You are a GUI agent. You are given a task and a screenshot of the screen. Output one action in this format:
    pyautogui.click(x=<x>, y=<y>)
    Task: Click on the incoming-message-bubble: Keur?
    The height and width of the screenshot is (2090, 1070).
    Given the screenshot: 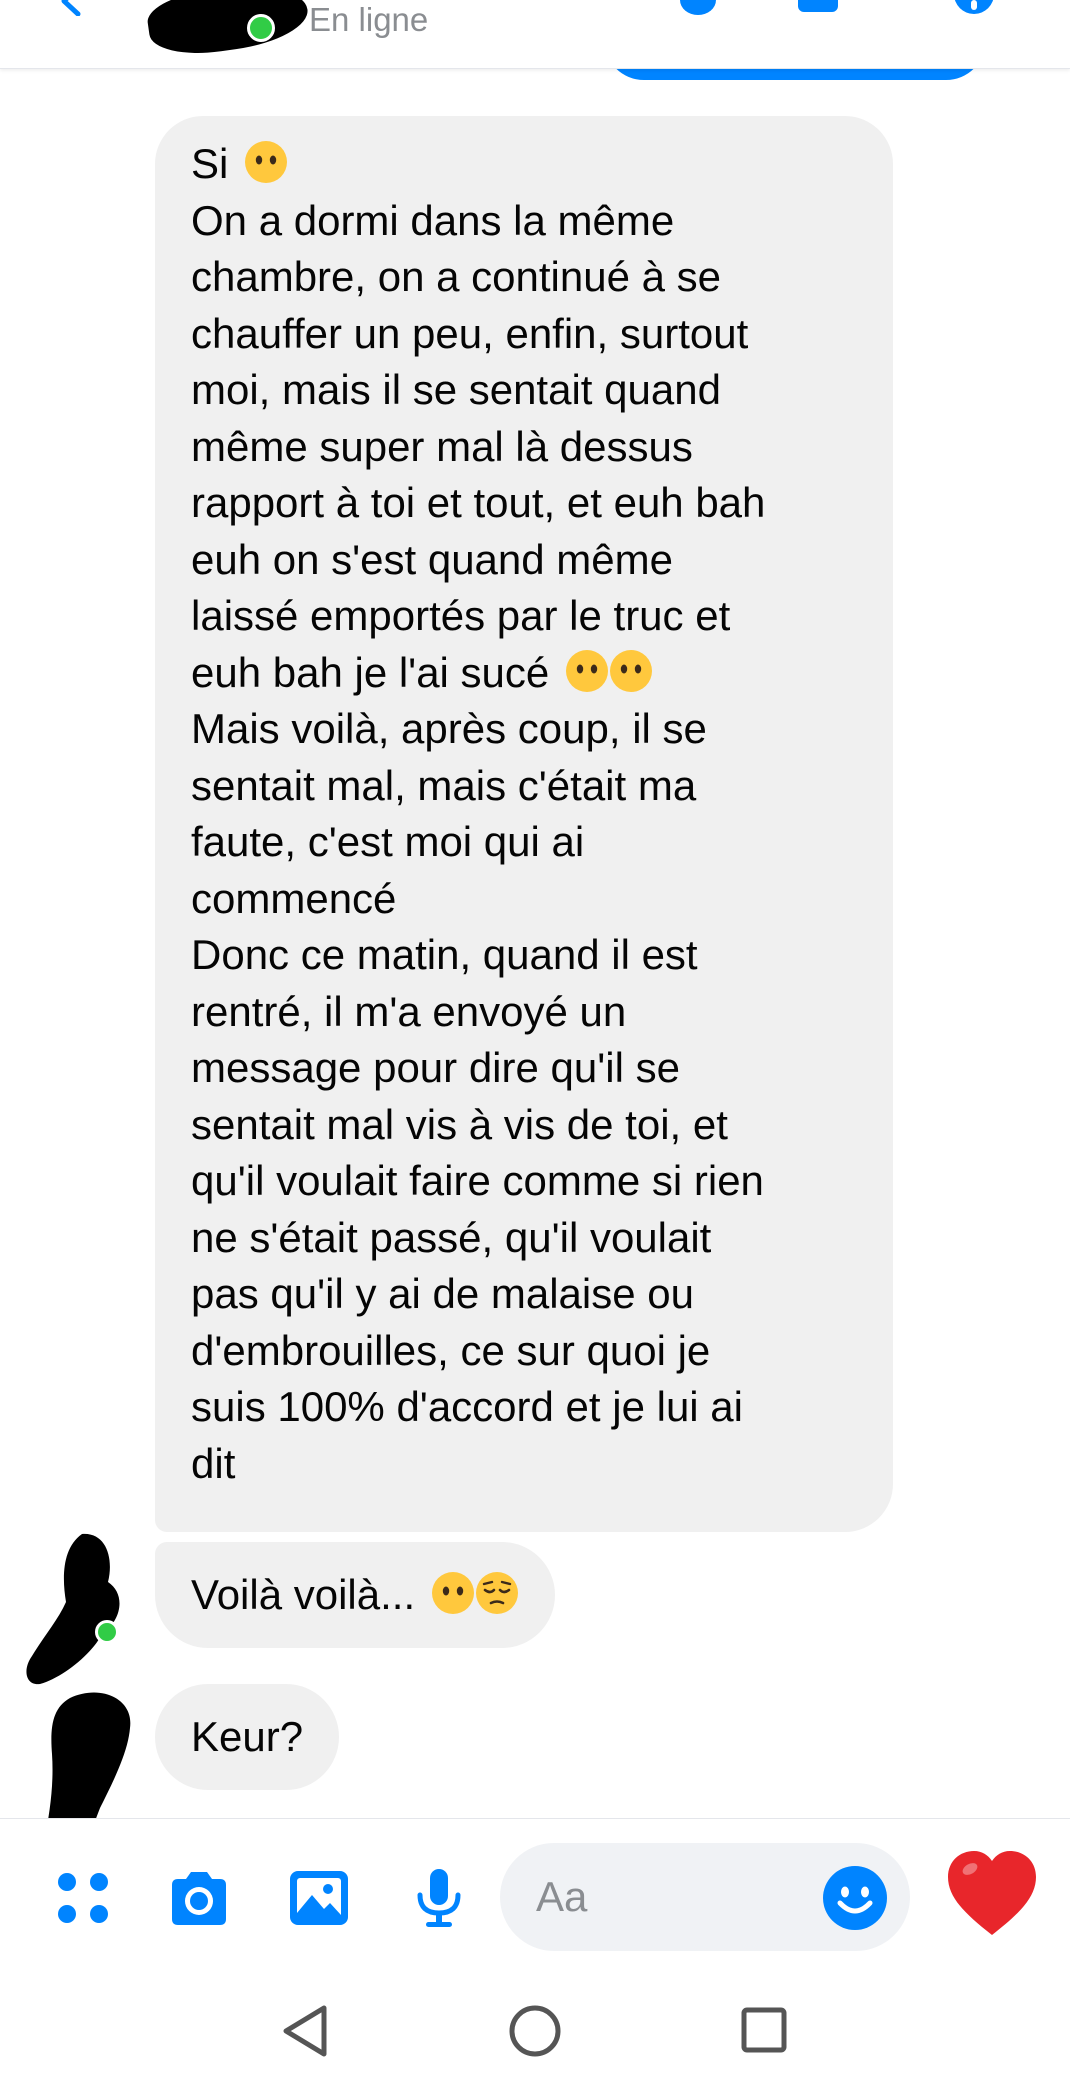 What is the action you would take?
    pyautogui.click(x=247, y=1737)
    